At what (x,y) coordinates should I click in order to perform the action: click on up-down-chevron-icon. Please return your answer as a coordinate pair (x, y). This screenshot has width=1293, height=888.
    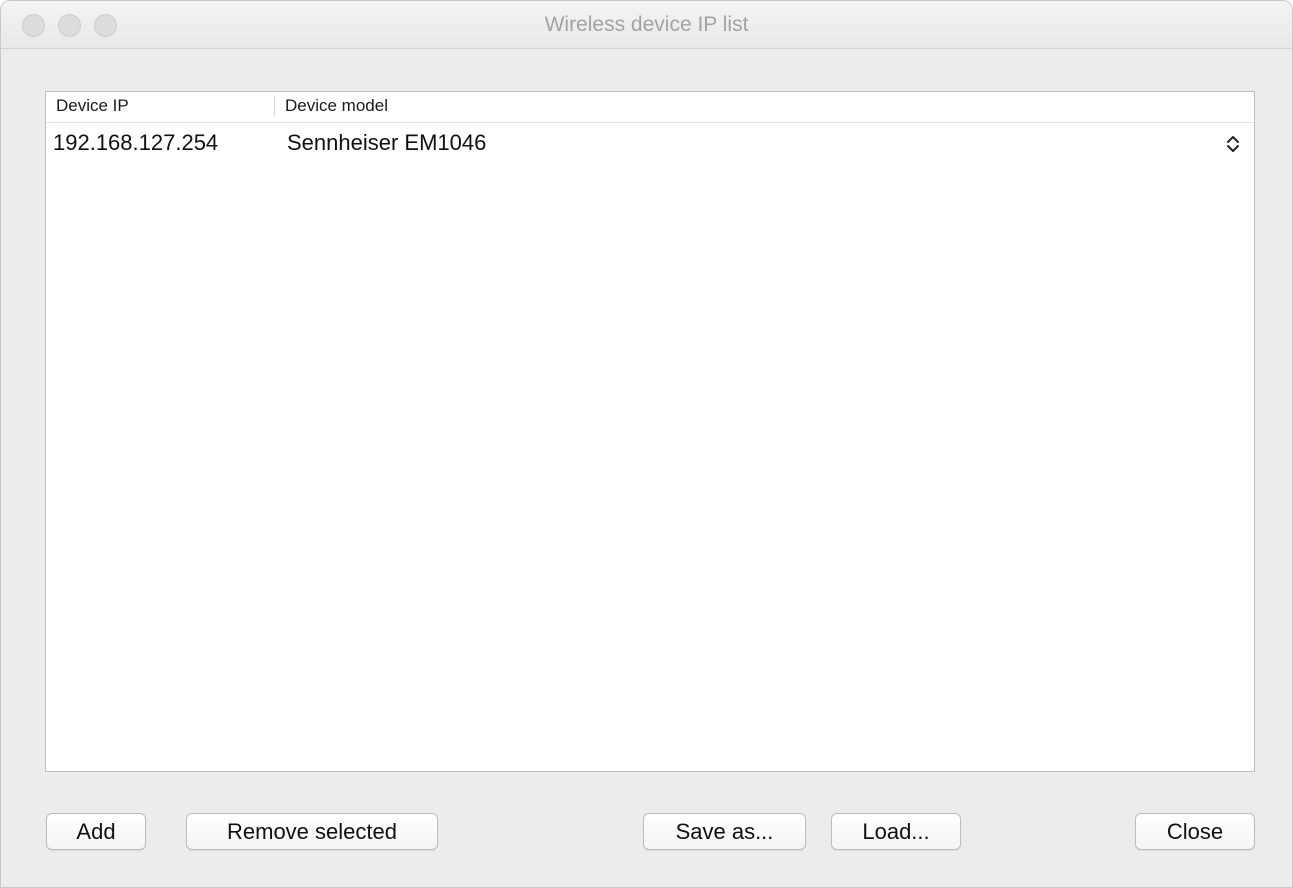
    Looking at the image, I should click on (1233, 144).